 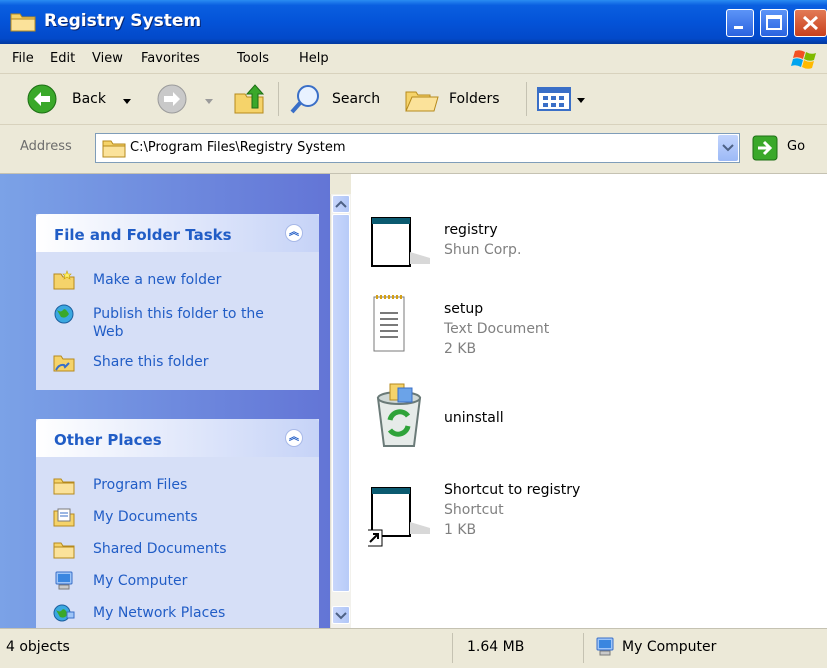 I want to click on up-folder-icon, so click(x=249, y=99).